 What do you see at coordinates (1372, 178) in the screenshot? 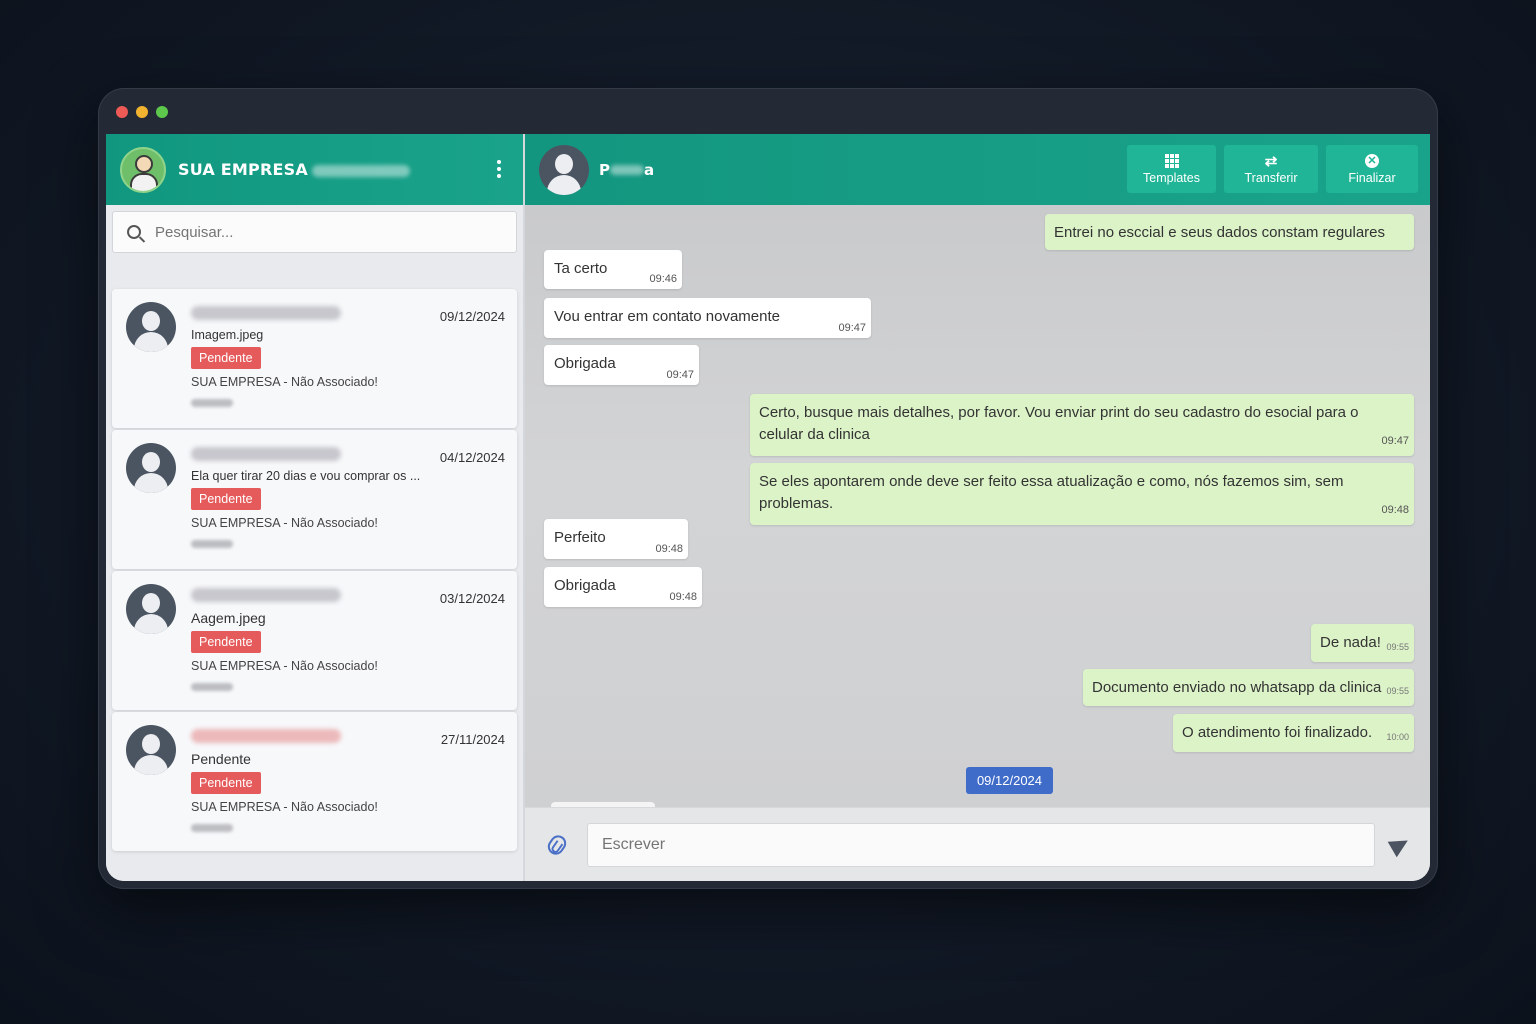
I see `finish-label: Finalizar` at bounding box center [1372, 178].